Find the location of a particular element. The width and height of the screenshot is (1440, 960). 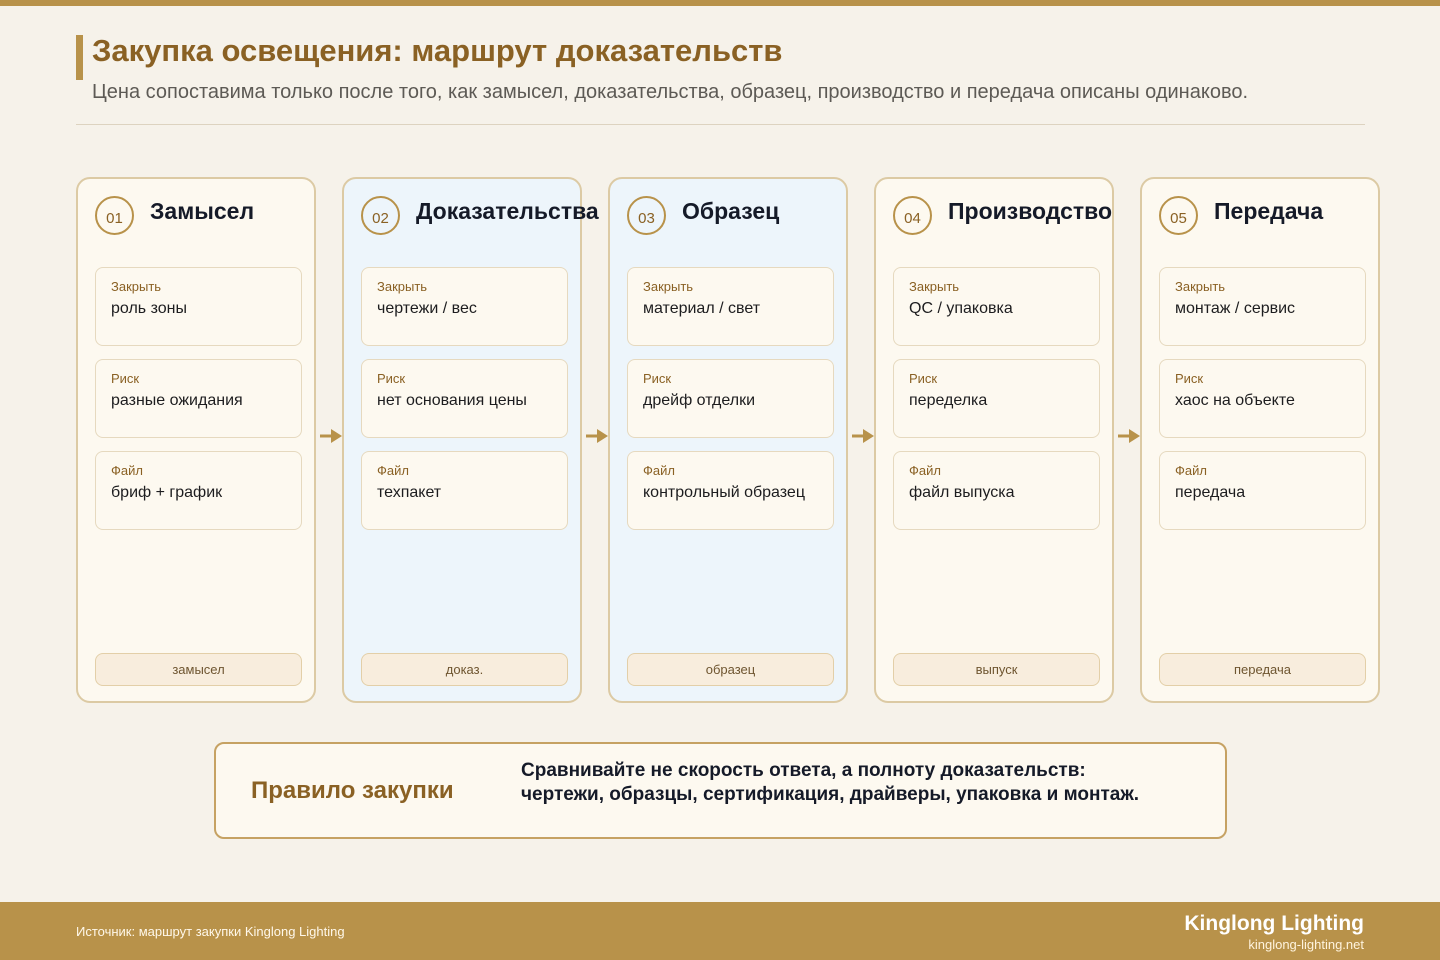

field-value: монтаж / сервис is located at coordinates (1235, 308).